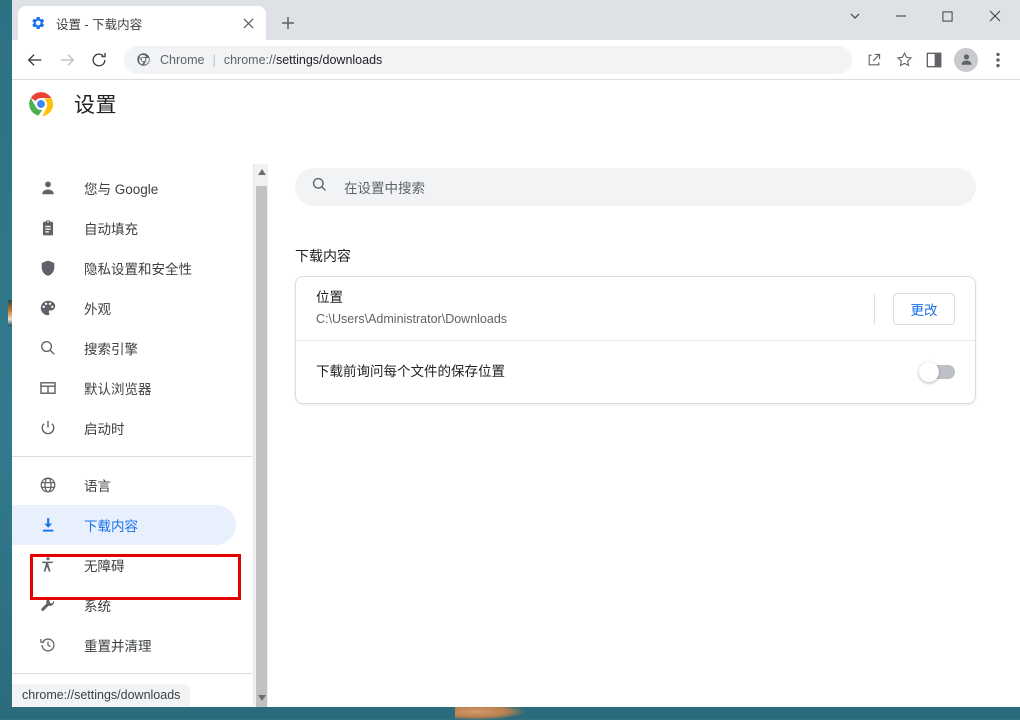 The width and height of the screenshot is (1020, 720). I want to click on ask-save-location-title: 下载前询问每个文件的保存位置, so click(618, 372).